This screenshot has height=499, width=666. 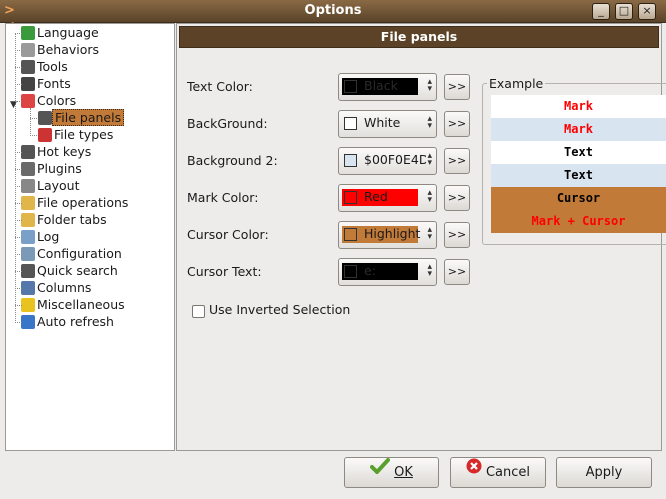 What do you see at coordinates (77, 270) in the screenshot?
I see `tree-item-label: Quick search` at bounding box center [77, 270].